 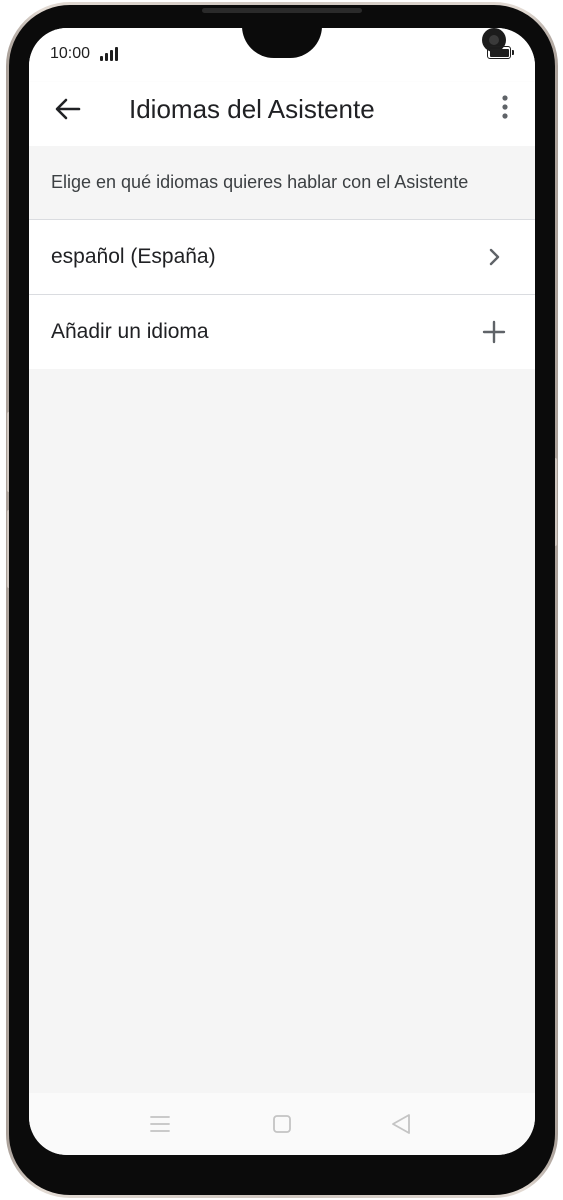 I want to click on more-vert-icon, so click(x=505, y=109).